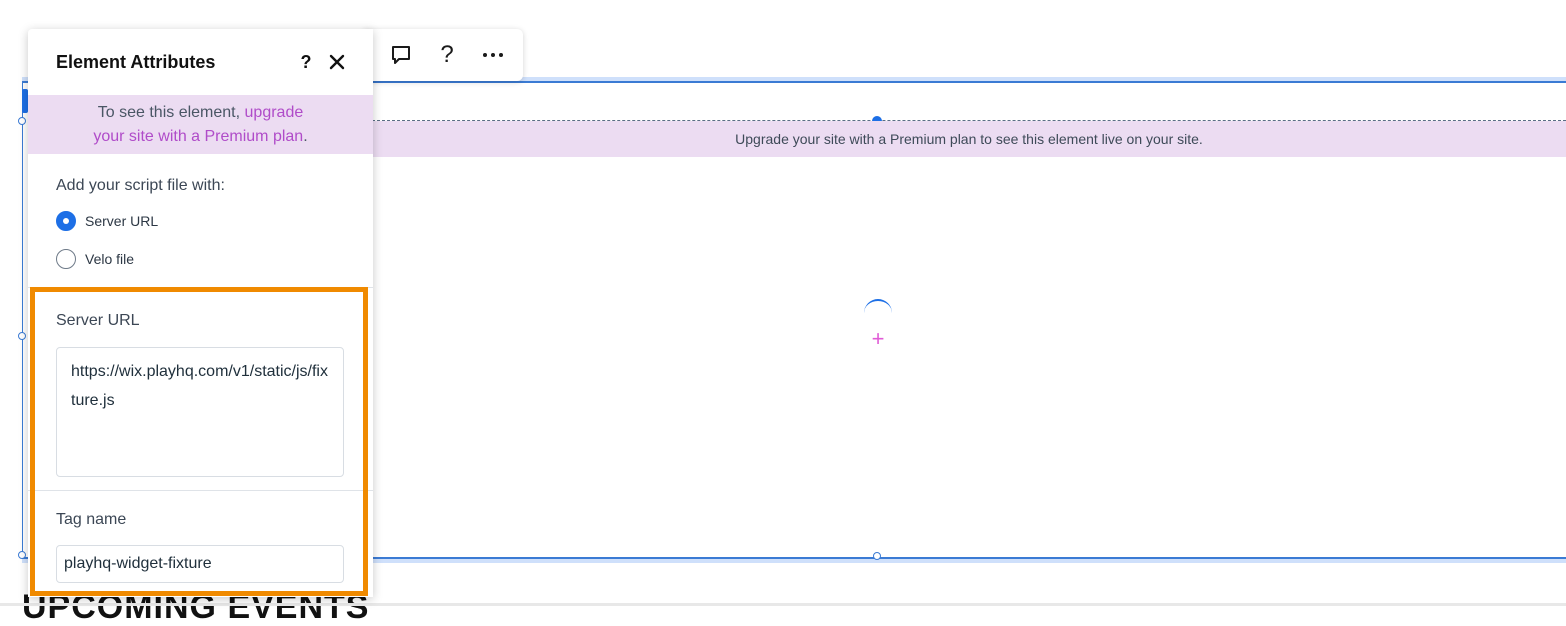  I want to click on radio-server-url-label: Server URL, so click(122, 221).